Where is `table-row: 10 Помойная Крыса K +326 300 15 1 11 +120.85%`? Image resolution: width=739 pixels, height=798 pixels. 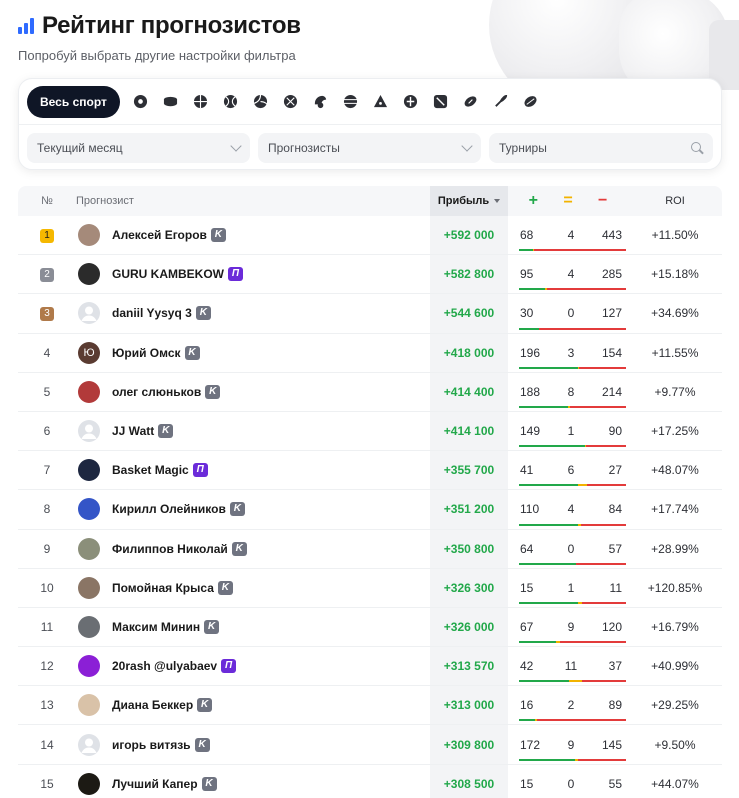
table-row: 10 Помойная Крыса K +326 300 15 1 11 +120.85% is located at coordinates (370, 588).